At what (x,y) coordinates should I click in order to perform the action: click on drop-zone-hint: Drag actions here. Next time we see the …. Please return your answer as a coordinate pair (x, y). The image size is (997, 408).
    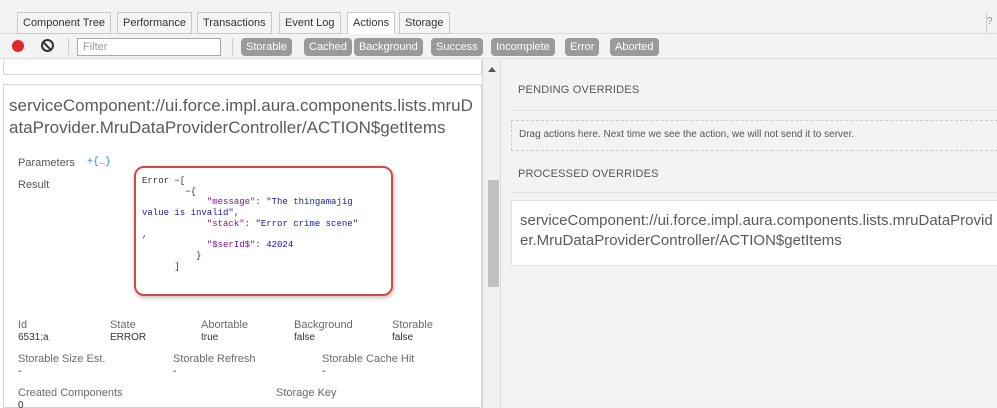
    Looking at the image, I should click on (687, 134).